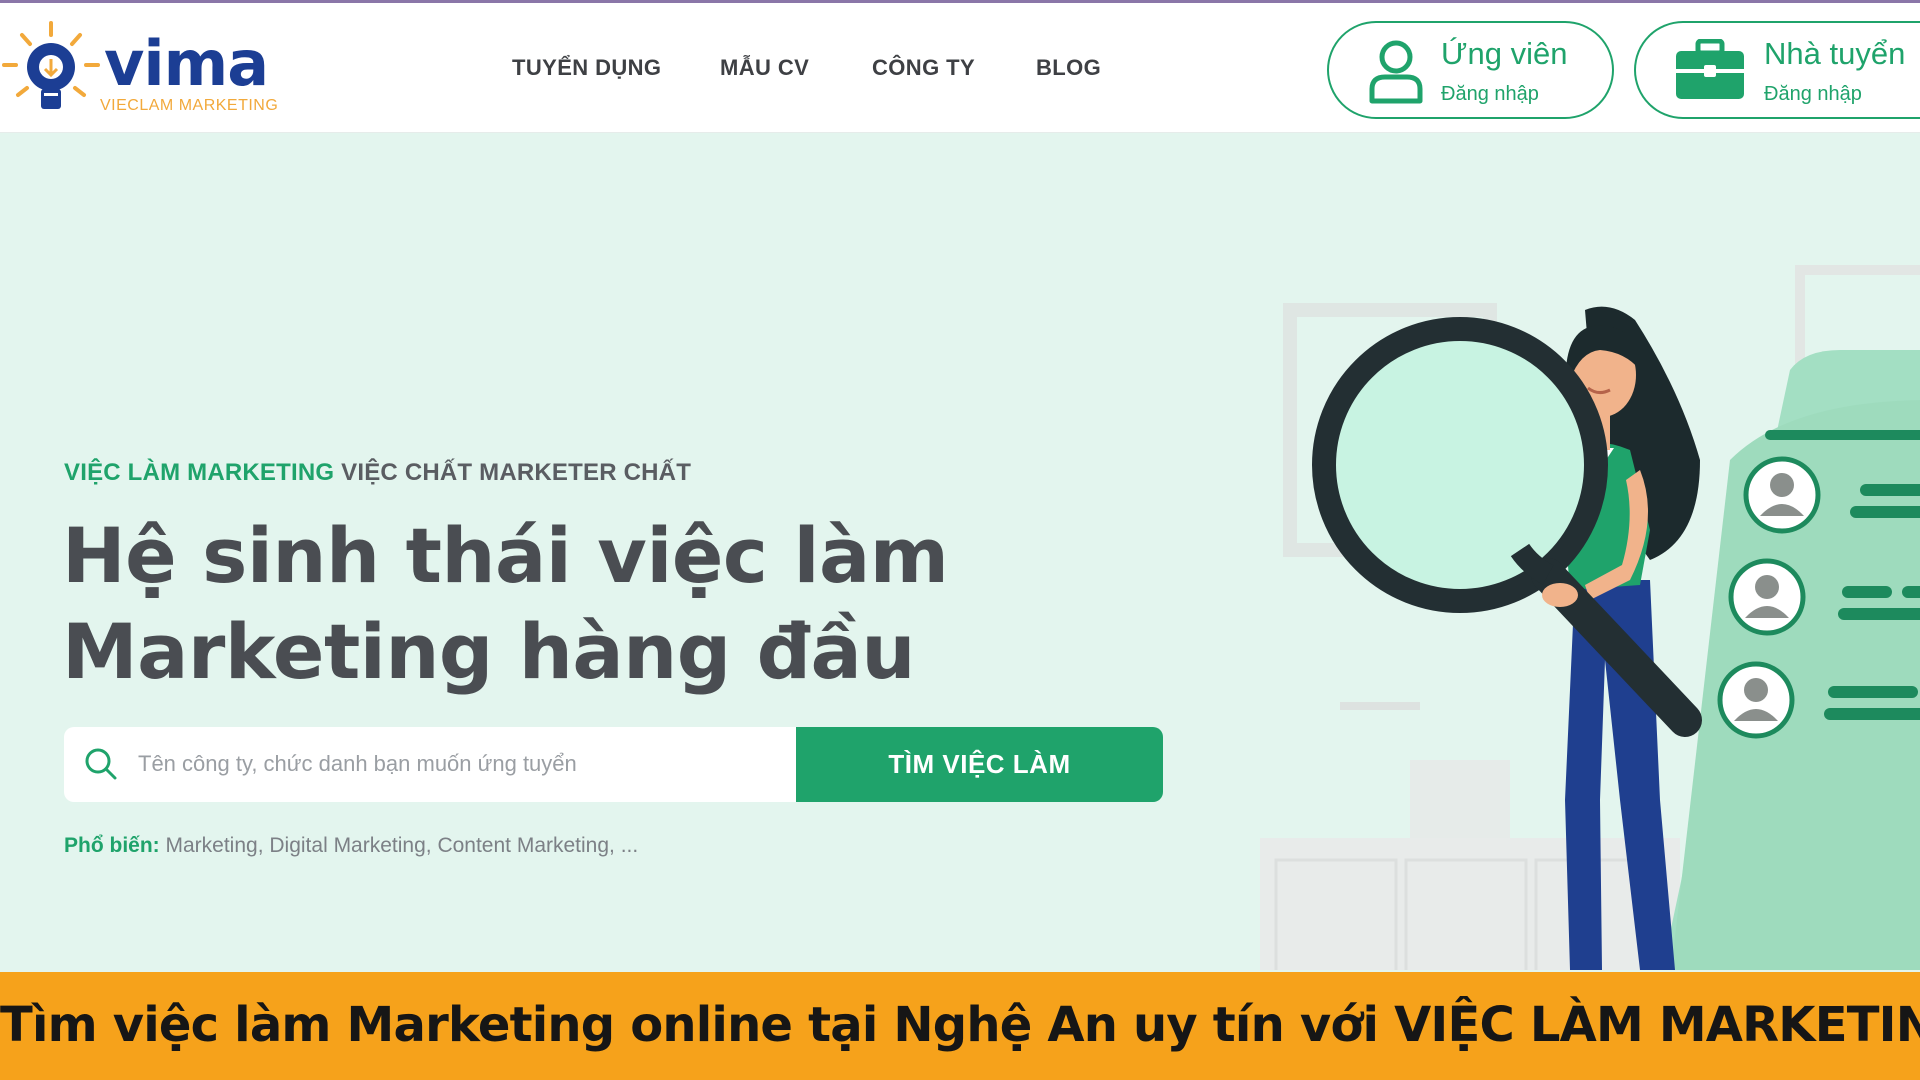 This screenshot has height=1080, width=1920. I want to click on lightbulb-logo-icon, so click(51, 65).